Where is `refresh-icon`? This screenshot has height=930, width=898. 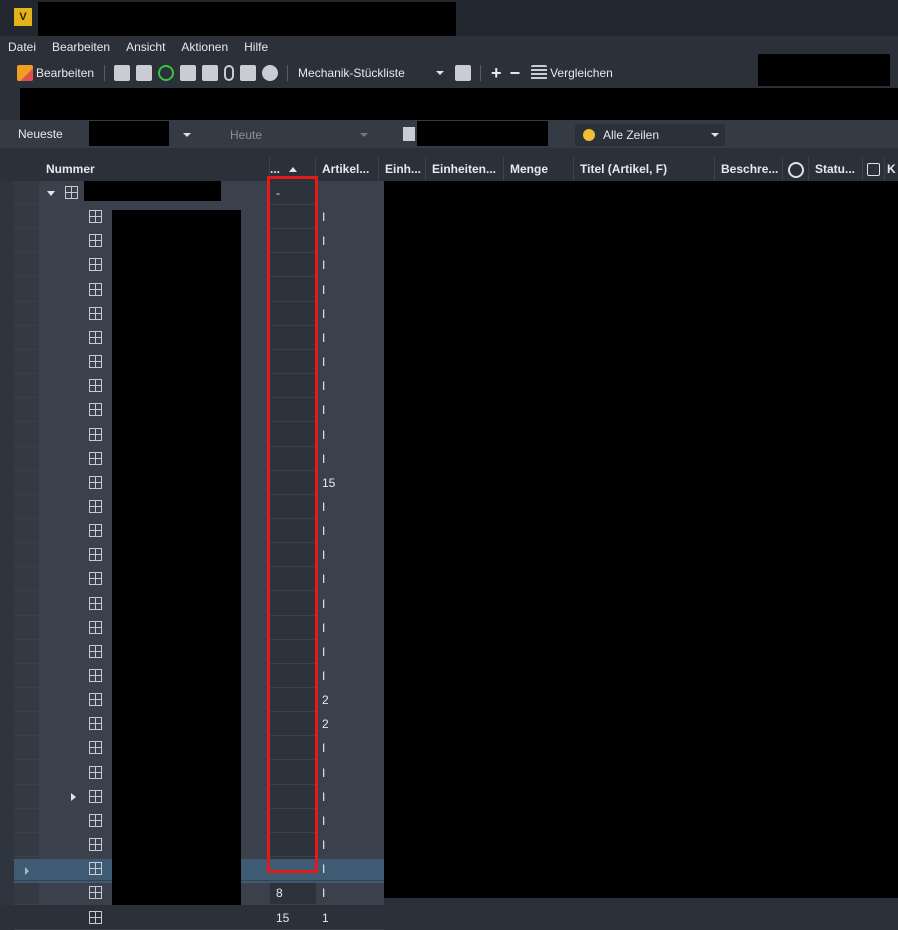
refresh-icon is located at coordinates (166, 73).